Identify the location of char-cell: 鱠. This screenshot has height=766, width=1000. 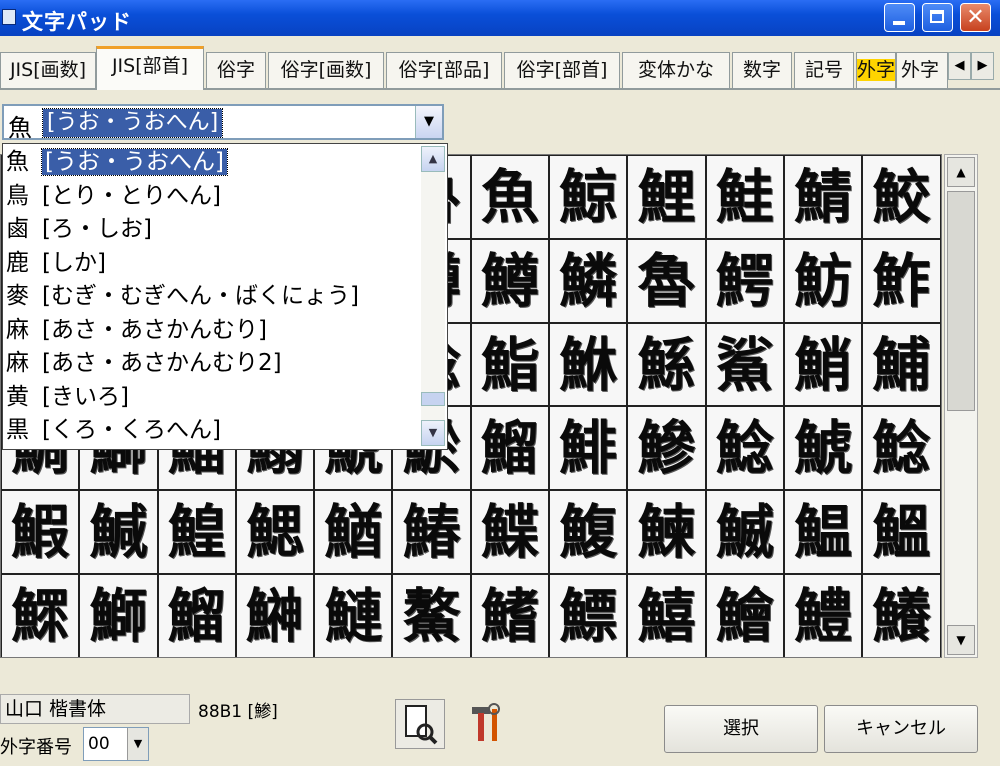
(744, 615).